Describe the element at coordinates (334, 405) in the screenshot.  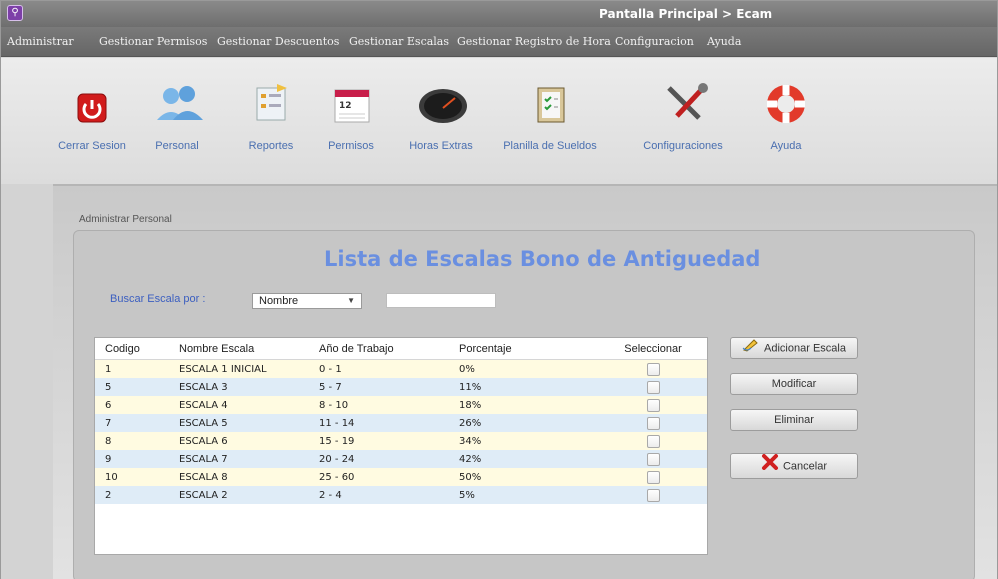
I see `cell-anio: 8 - 10` at that location.